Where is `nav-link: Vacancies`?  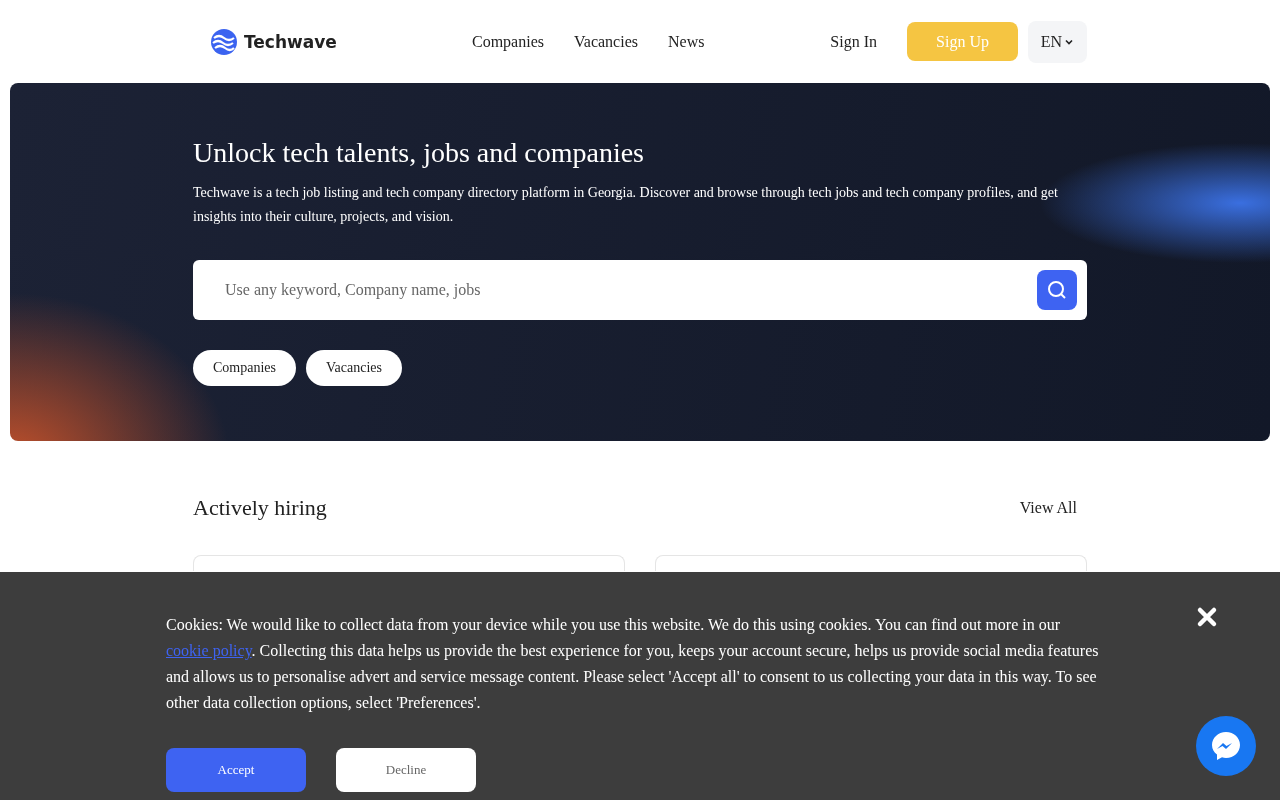 nav-link: Vacancies is located at coordinates (606, 41).